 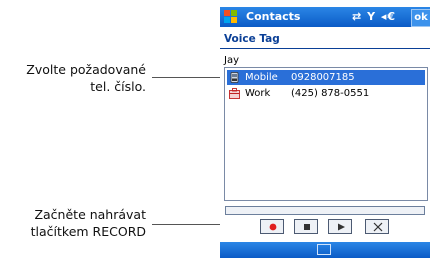 What do you see at coordinates (258, 93) in the screenshot?
I see `number-label: Work` at bounding box center [258, 93].